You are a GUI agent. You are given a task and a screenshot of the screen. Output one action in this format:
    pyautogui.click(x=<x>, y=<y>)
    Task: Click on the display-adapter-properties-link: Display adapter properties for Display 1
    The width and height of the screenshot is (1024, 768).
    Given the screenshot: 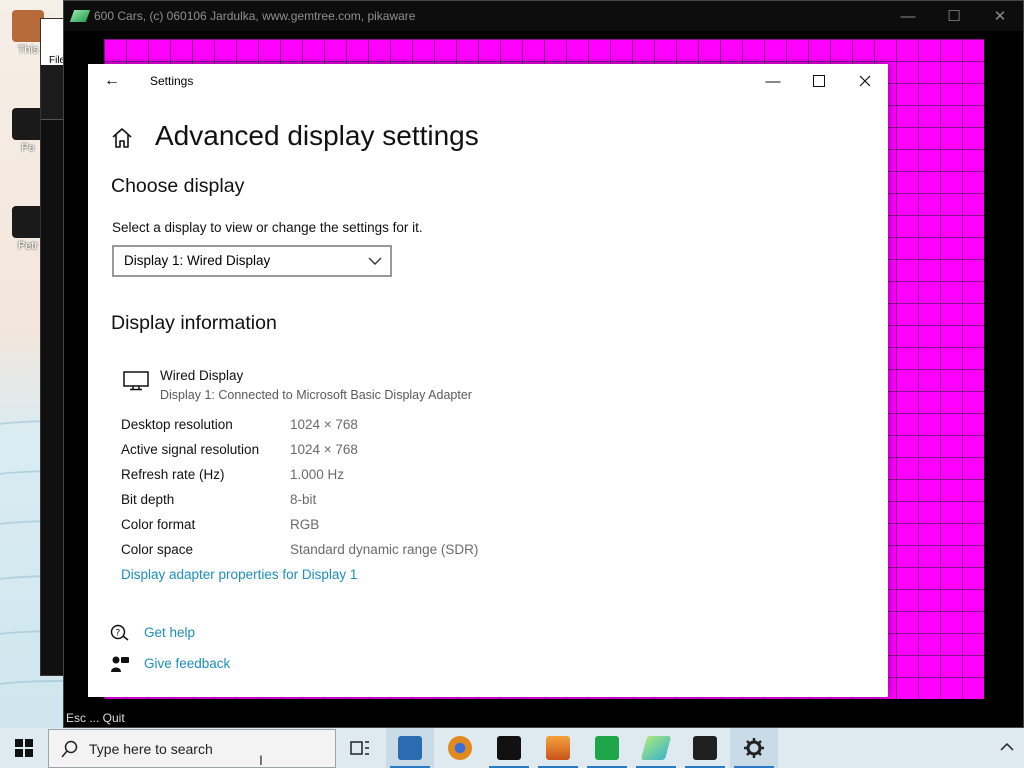 What is the action you would take?
    pyautogui.click(x=239, y=574)
    